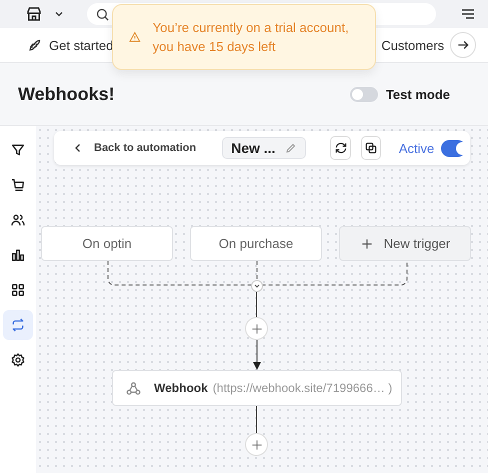 Image resolution: width=488 pixels, height=473 pixels. I want to click on refresh-icon, so click(341, 148).